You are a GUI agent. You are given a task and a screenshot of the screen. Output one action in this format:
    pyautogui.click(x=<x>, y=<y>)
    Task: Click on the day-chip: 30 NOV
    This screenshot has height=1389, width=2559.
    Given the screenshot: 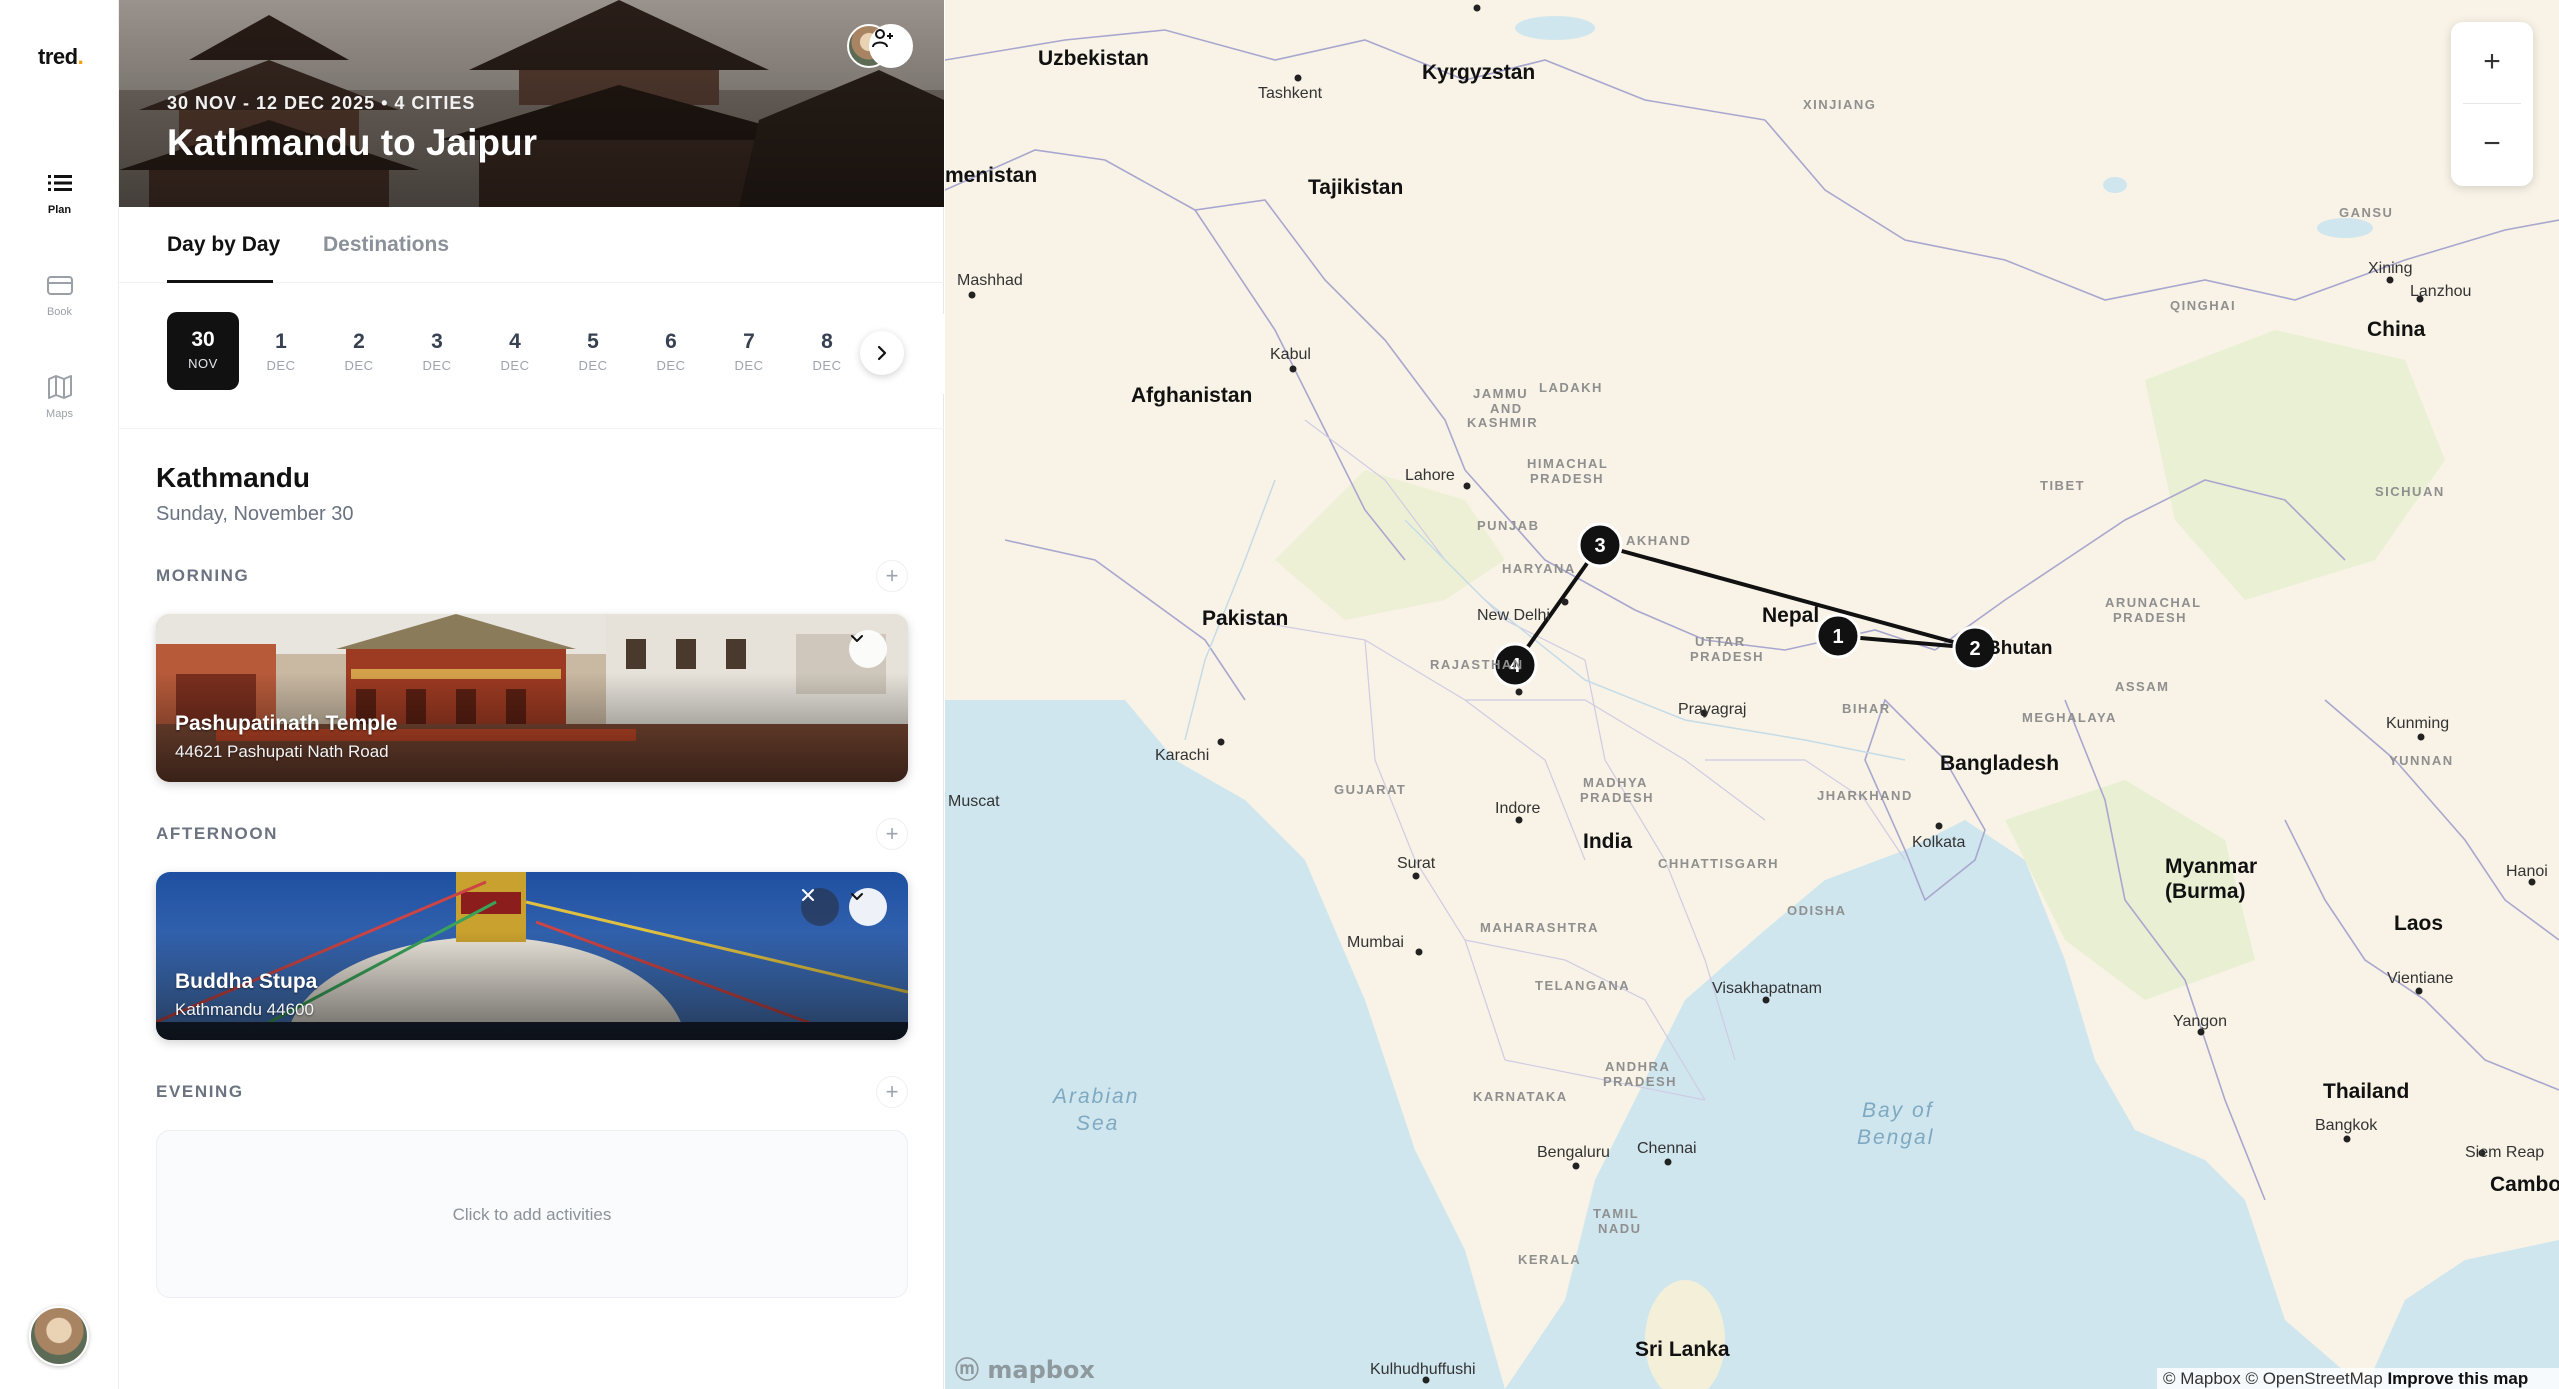 What is the action you would take?
    pyautogui.click(x=203, y=351)
    